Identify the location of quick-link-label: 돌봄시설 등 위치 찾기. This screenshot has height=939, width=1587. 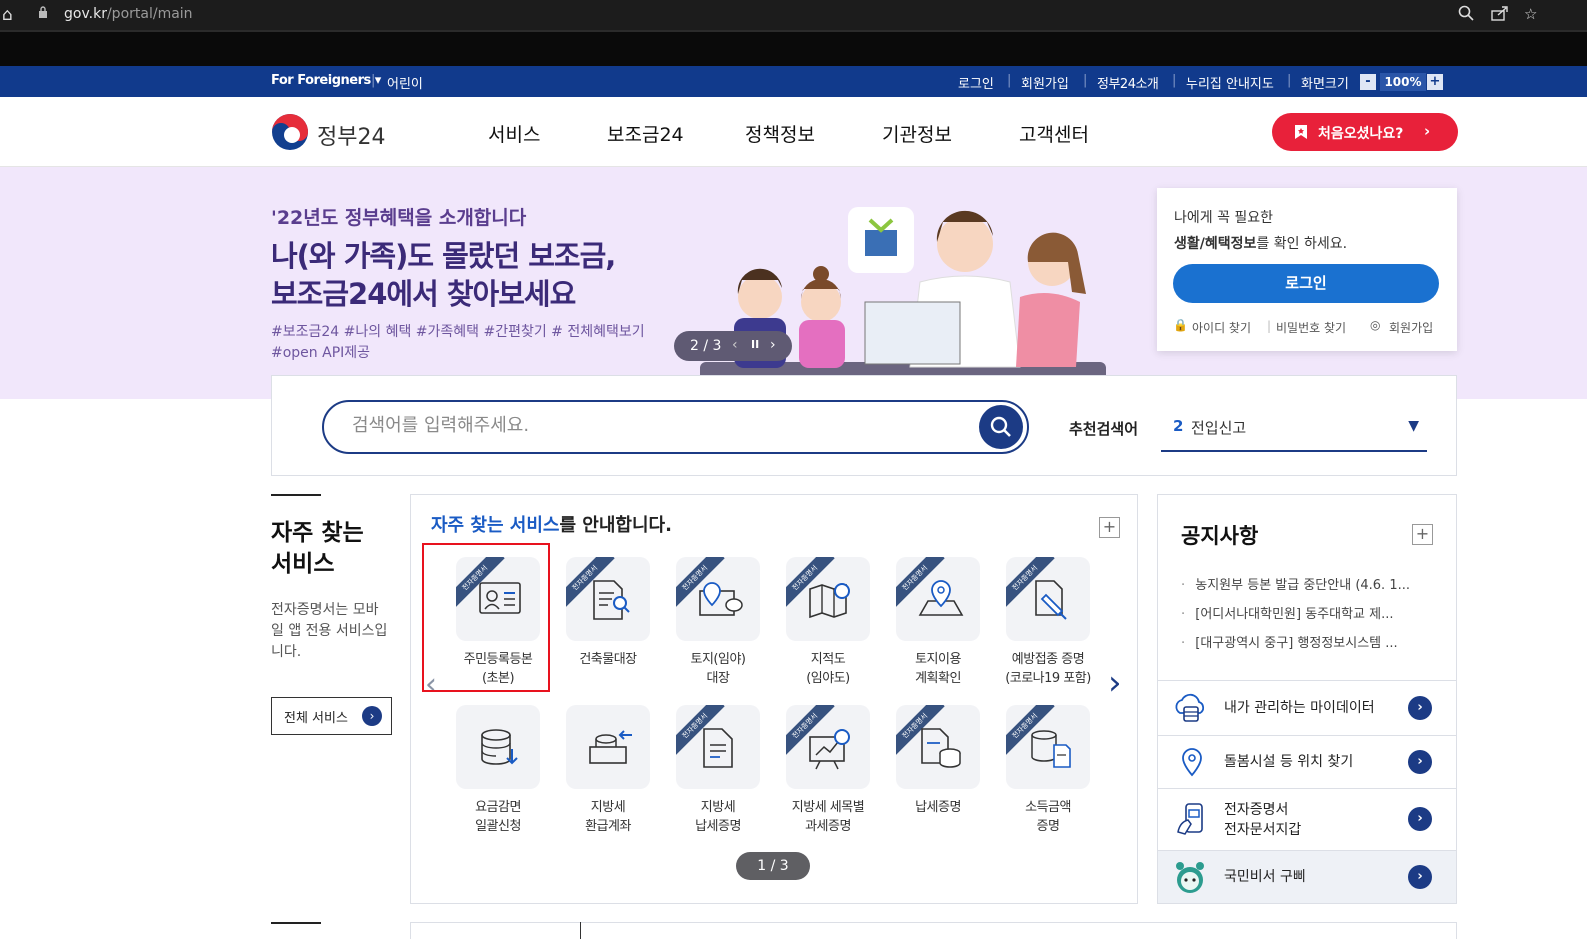
(1288, 762).